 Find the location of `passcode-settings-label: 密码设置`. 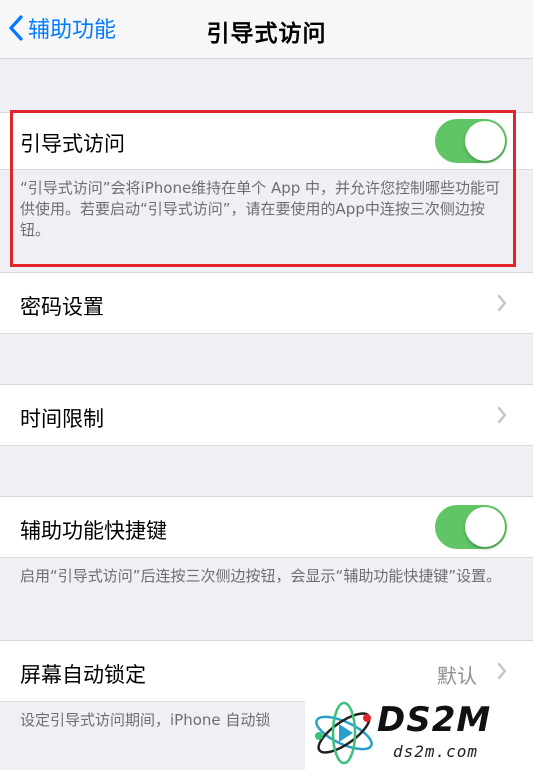

passcode-settings-label: 密码设置 is located at coordinates (62, 307).